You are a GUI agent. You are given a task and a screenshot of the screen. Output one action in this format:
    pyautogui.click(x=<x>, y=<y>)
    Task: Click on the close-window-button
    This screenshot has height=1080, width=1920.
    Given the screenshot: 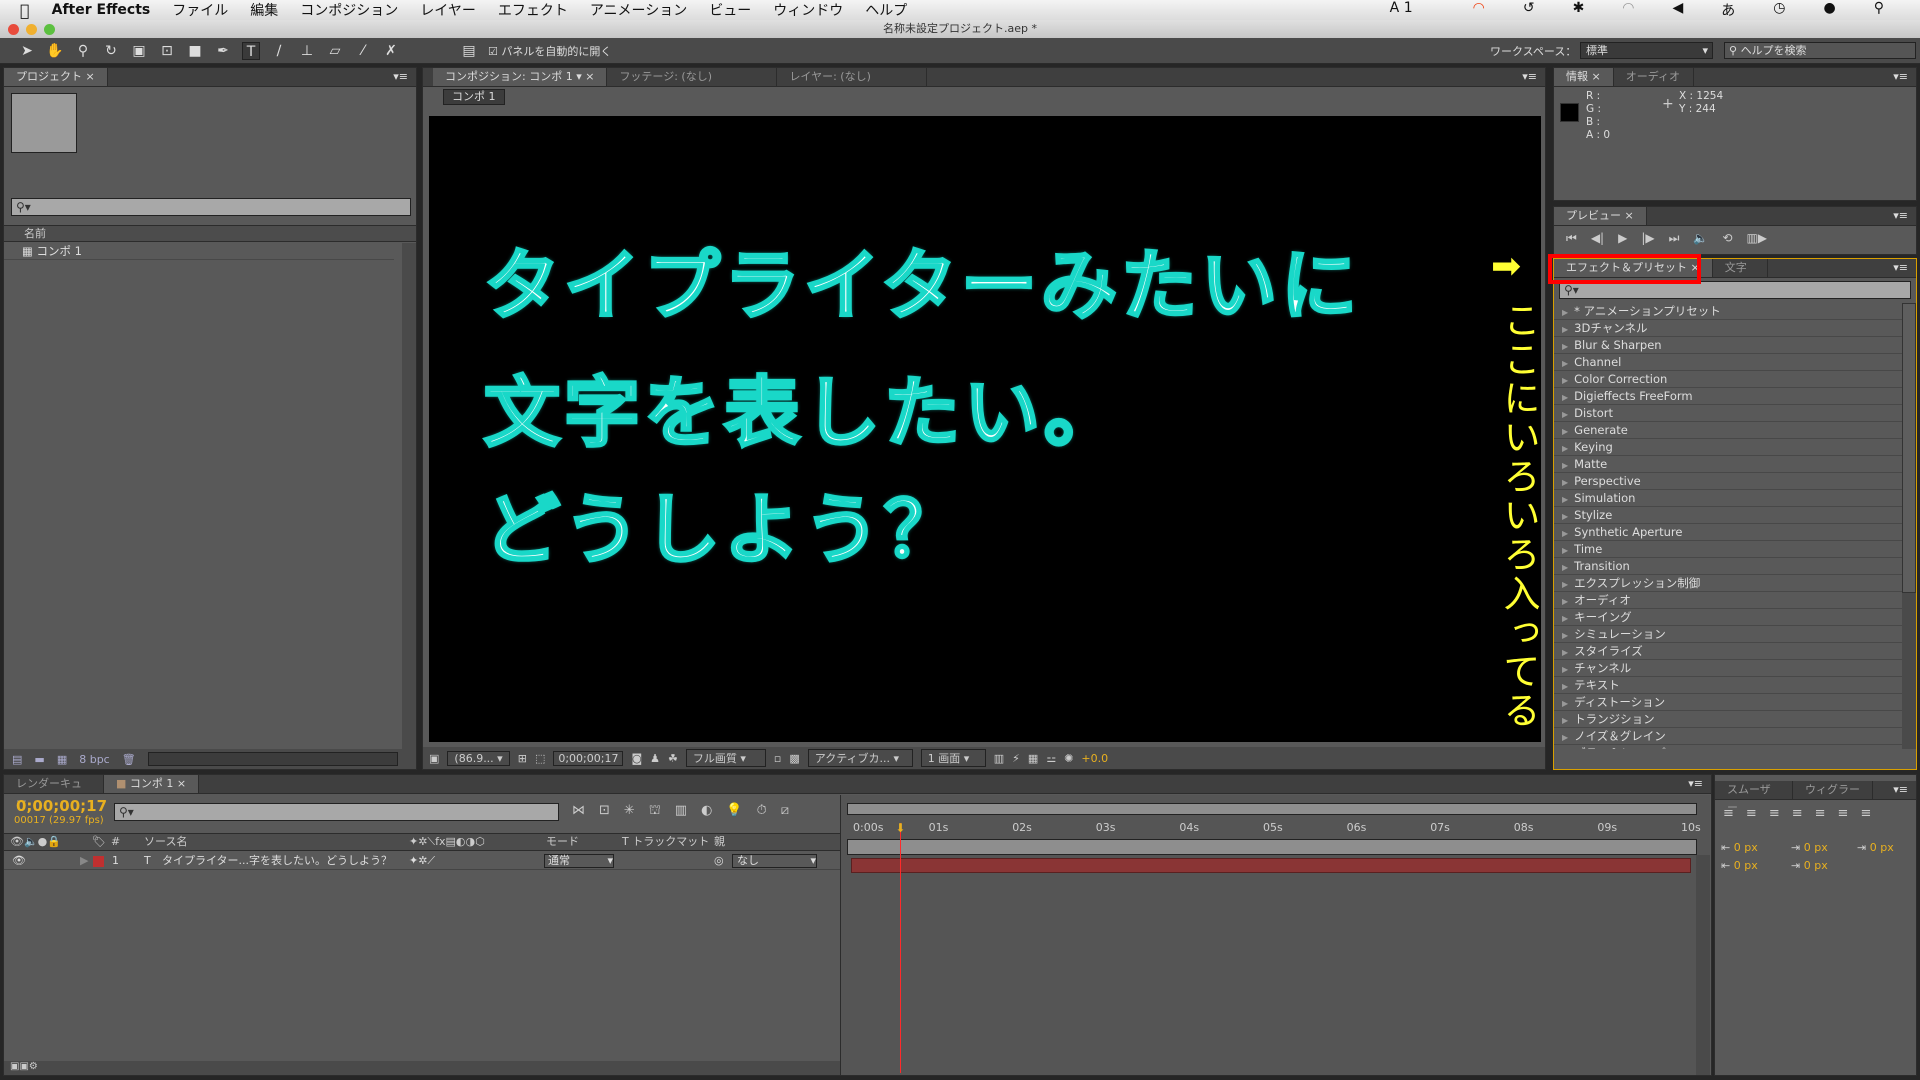 What is the action you would take?
    pyautogui.click(x=13, y=29)
    